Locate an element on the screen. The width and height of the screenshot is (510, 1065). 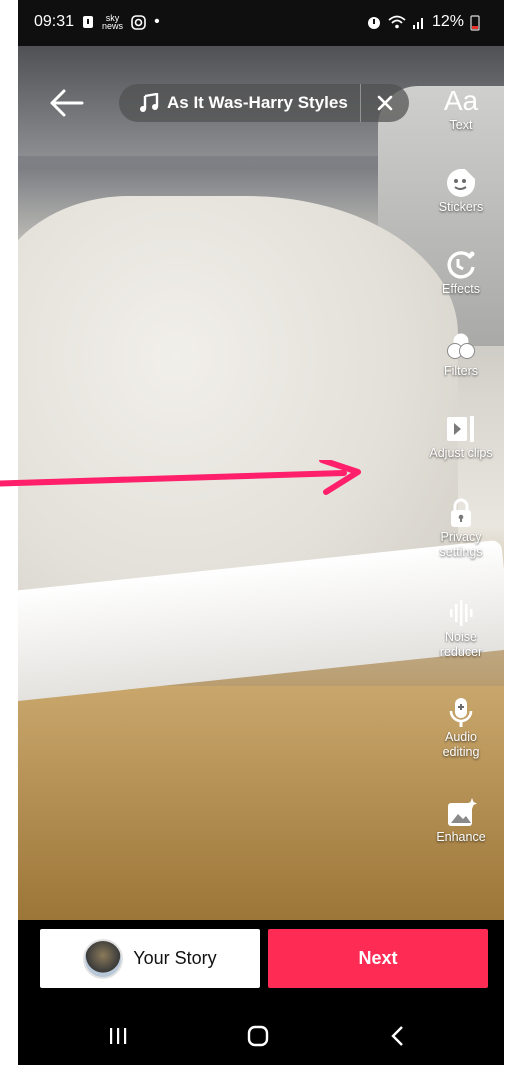
close-icon is located at coordinates (385, 103).